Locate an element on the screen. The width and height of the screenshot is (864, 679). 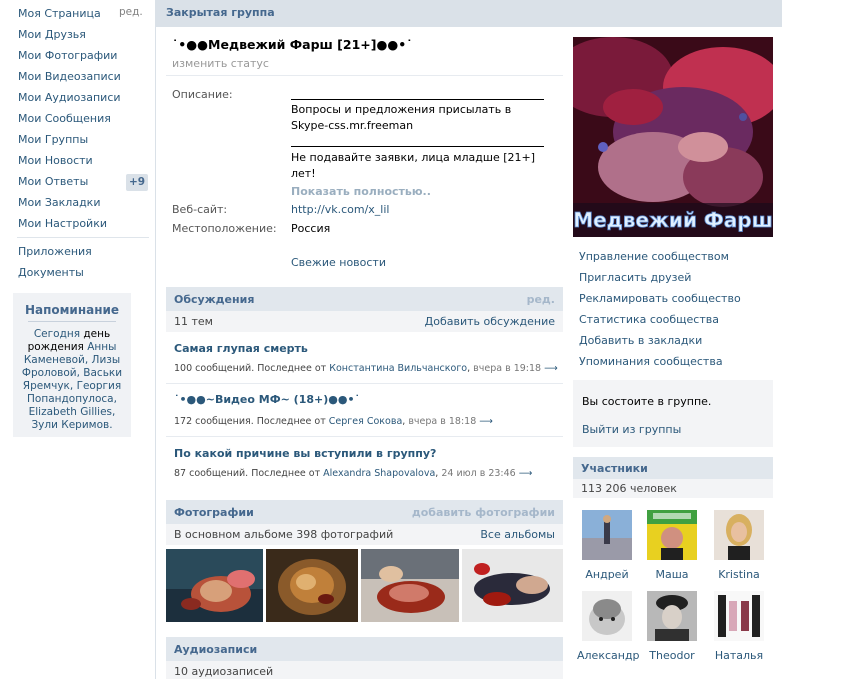
nav-my-groups: Мои Группы is located at coordinates (53, 140).